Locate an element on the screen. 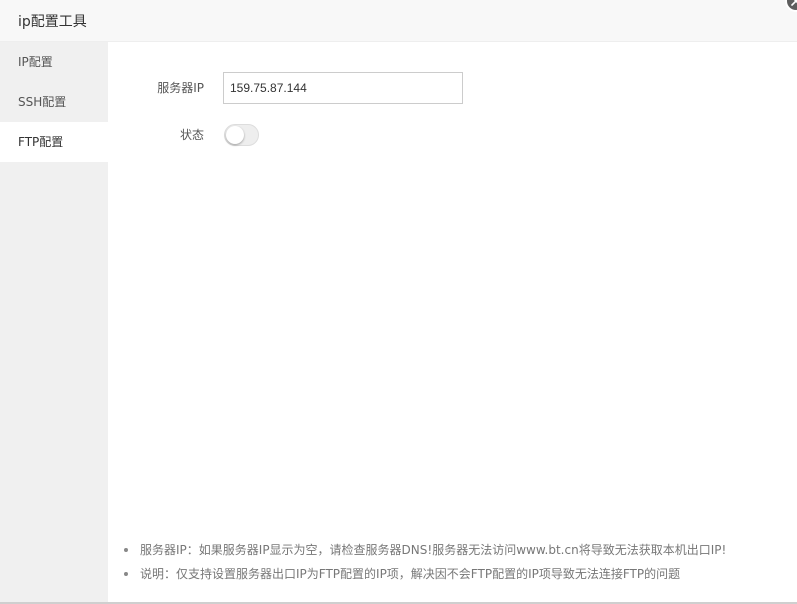 Image resolution: width=797 pixels, height=604 pixels. sidebar-item-ssh-config: SSH配置 is located at coordinates (54, 102).